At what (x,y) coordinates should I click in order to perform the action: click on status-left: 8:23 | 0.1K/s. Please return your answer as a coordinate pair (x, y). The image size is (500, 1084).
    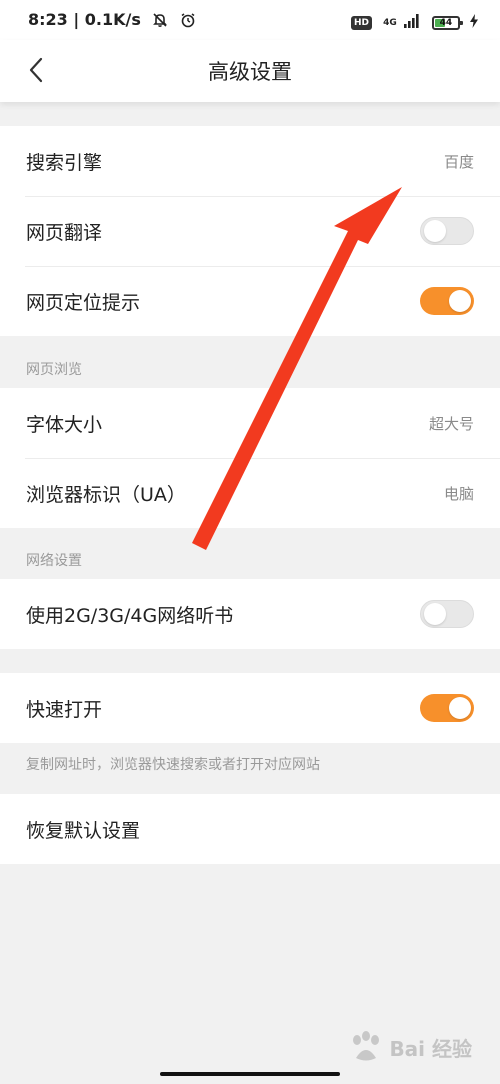
    Looking at the image, I should click on (112, 21).